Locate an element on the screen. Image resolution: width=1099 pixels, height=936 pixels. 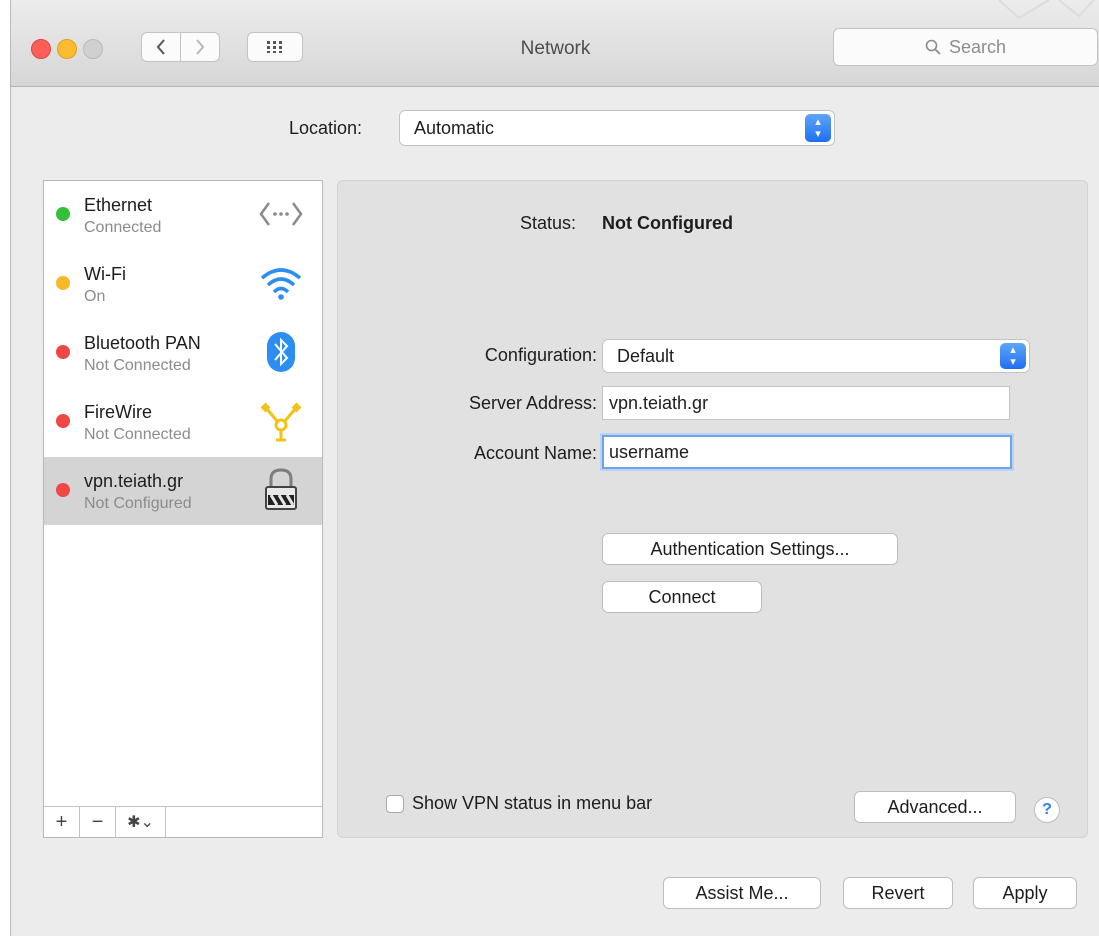
show-vpn-status-checkbox is located at coordinates (395, 803).